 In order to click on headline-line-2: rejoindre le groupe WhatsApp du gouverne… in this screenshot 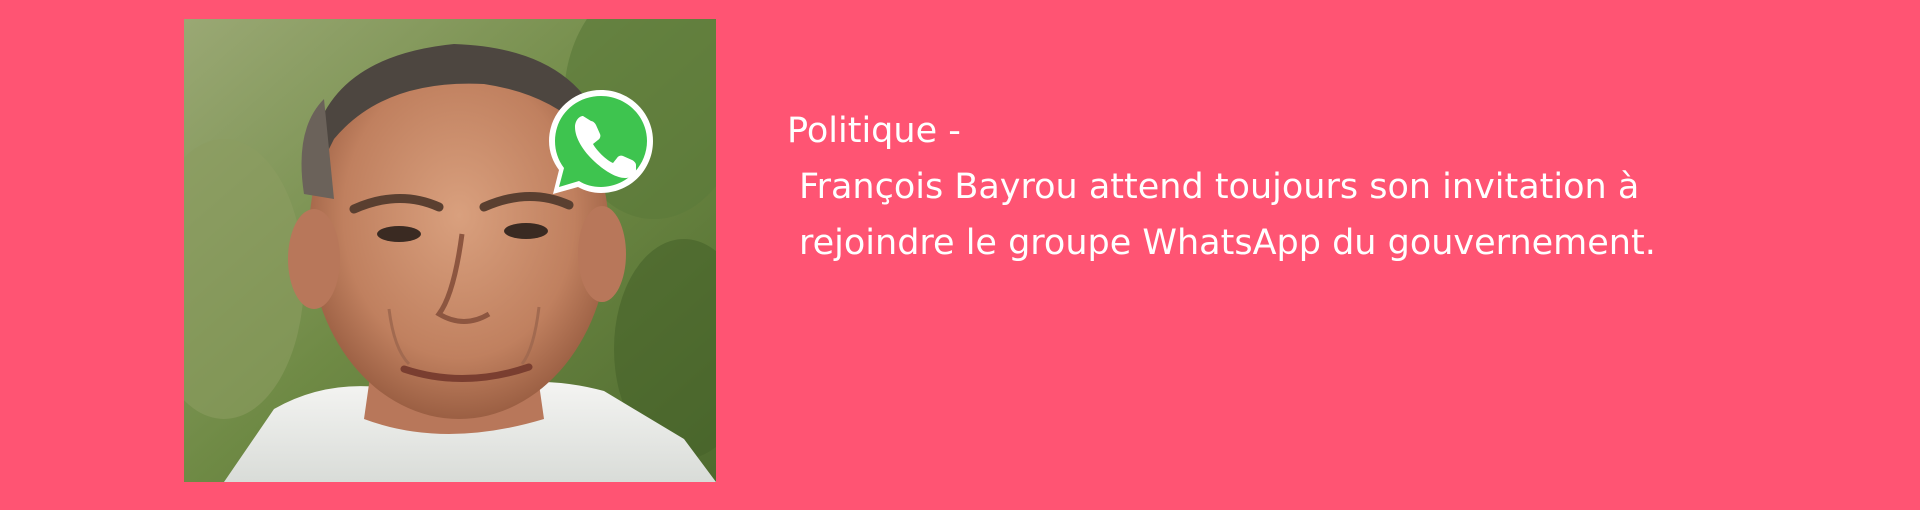, I will do `click(1227, 243)`.